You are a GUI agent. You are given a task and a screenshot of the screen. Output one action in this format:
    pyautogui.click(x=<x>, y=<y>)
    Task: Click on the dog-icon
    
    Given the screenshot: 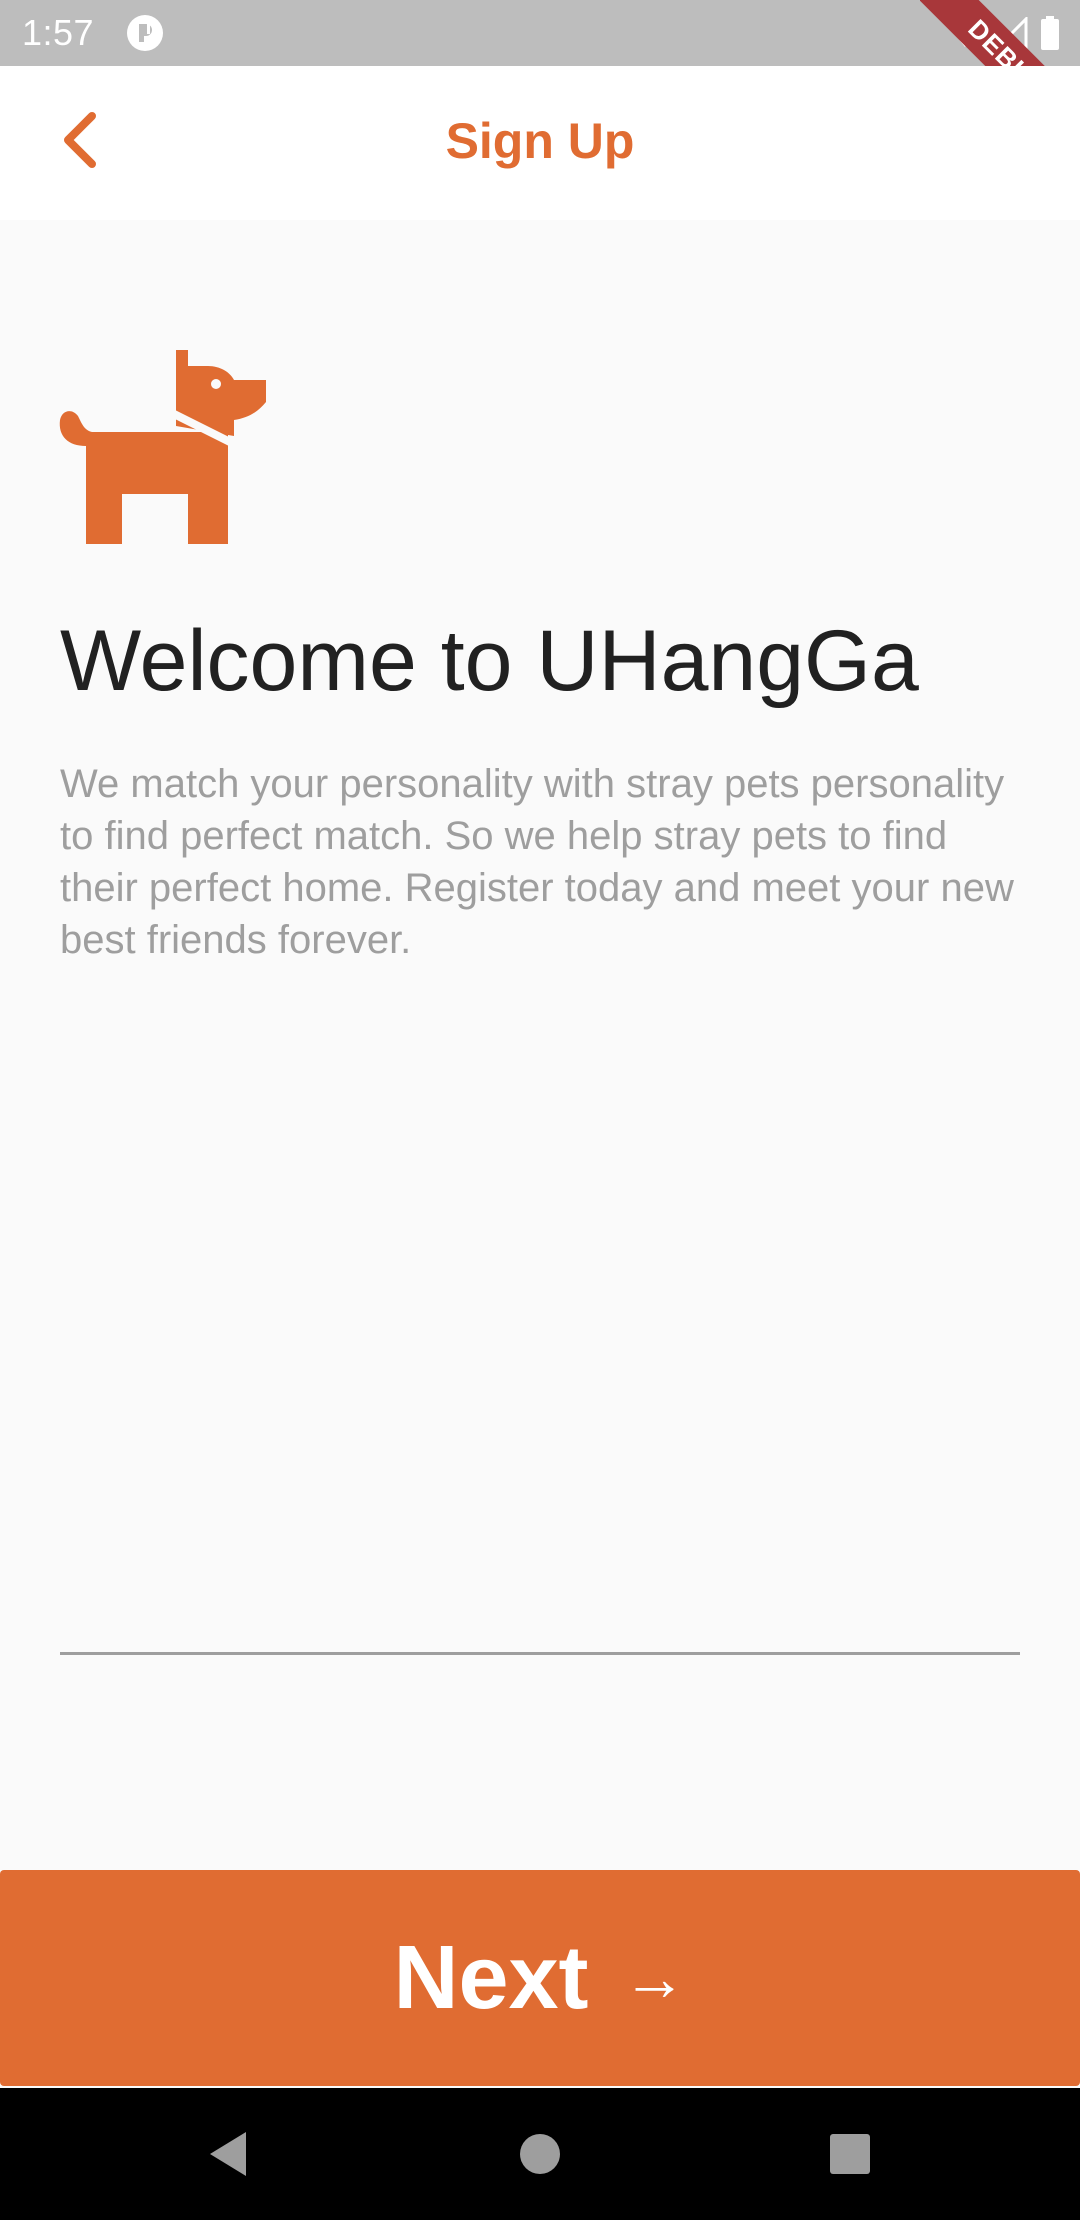 What is the action you would take?
    pyautogui.click(x=164, y=446)
    